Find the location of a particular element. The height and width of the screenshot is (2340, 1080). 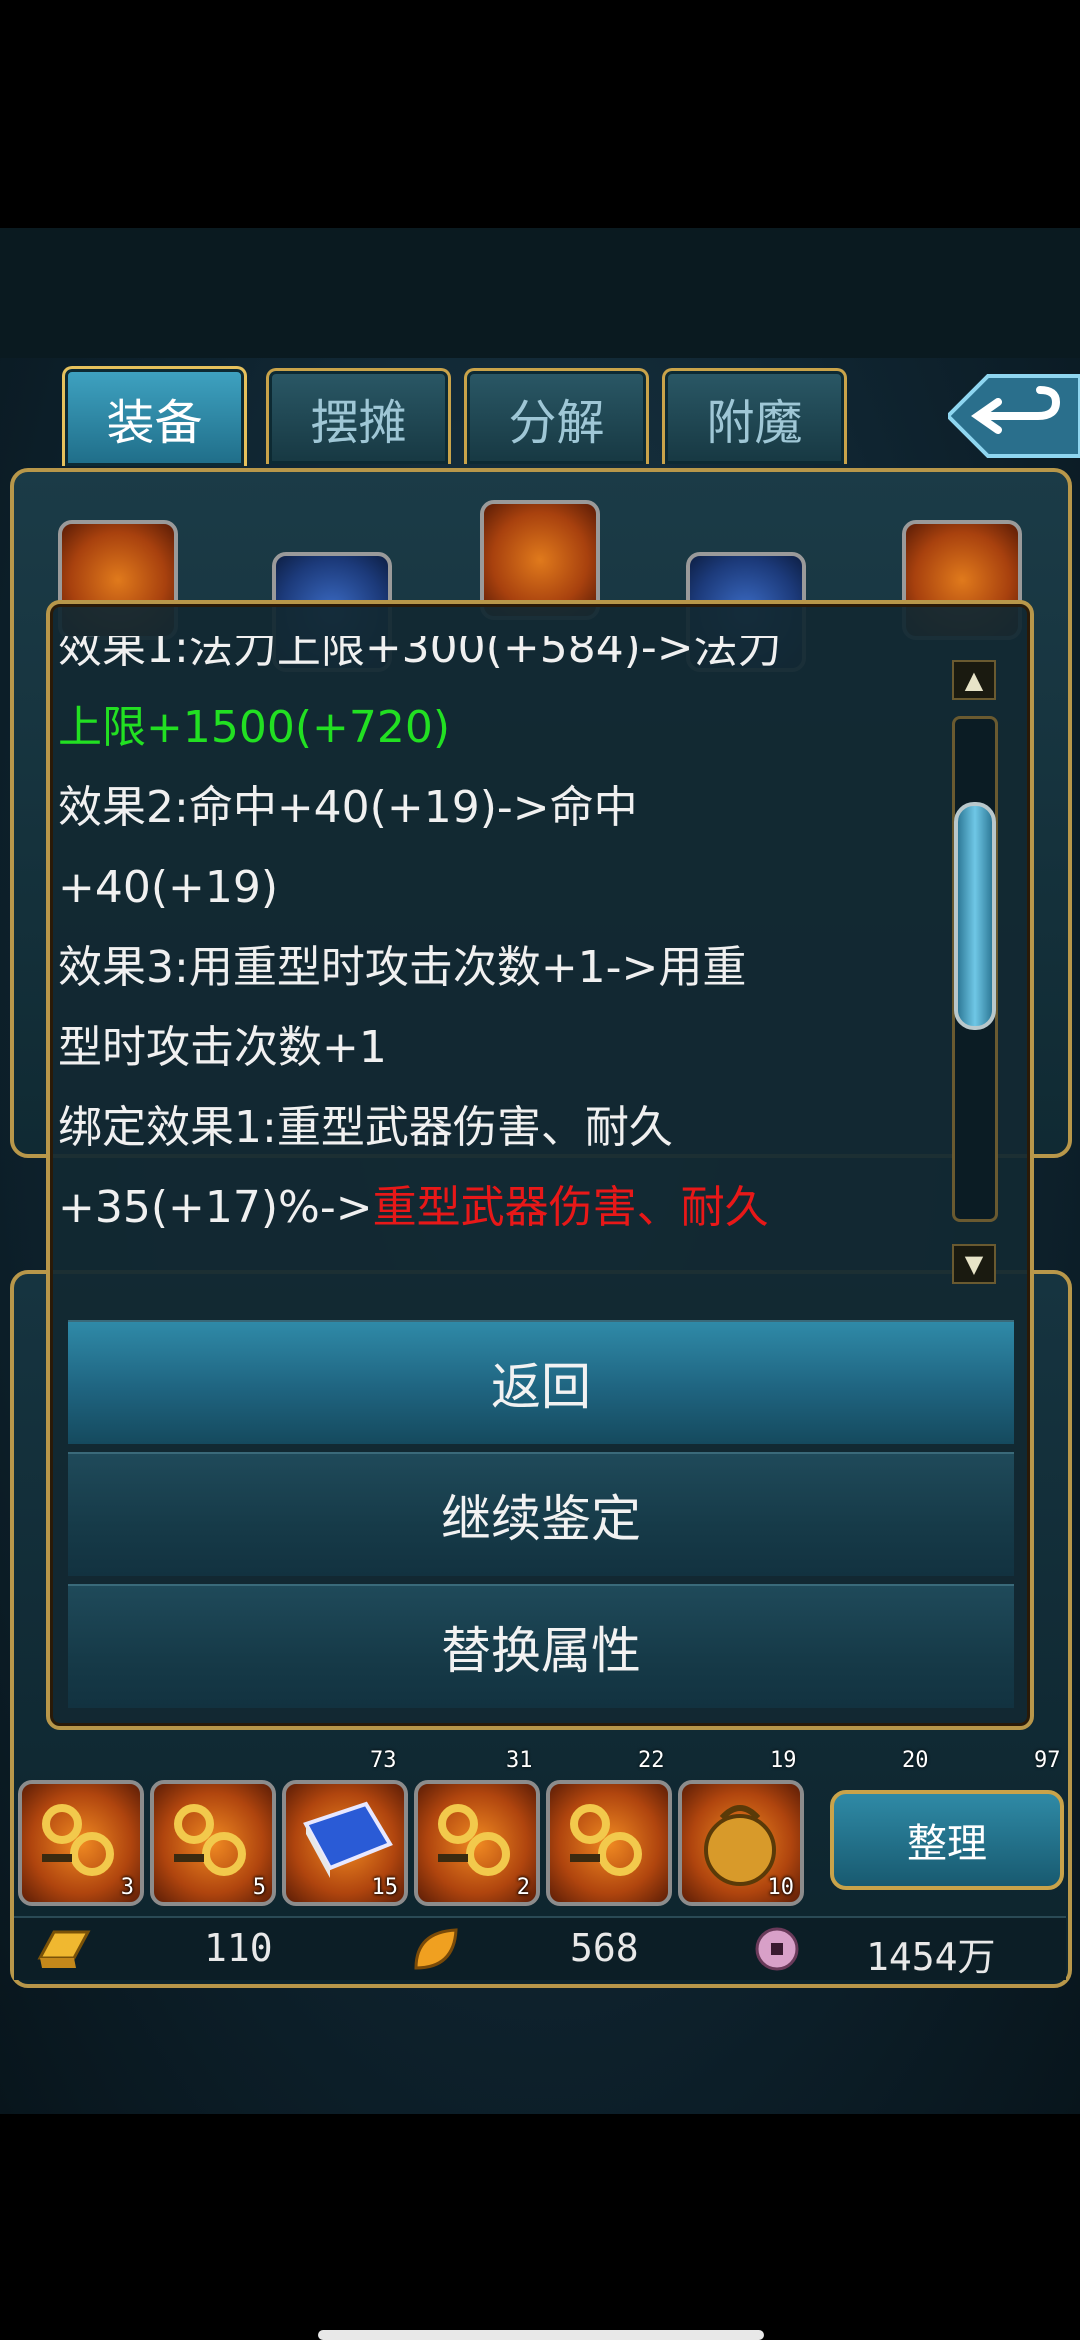

back-arrow-icon is located at coordinates (1014, 416).